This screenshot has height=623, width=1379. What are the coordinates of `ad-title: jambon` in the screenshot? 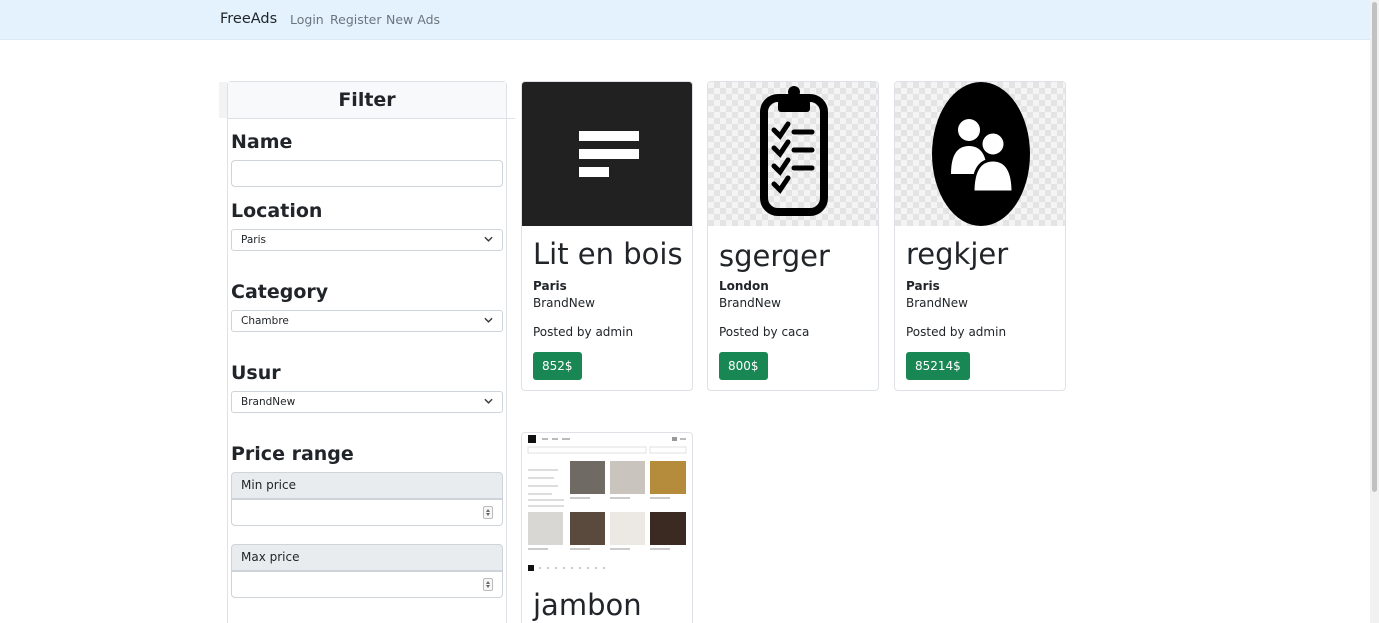 It's located at (587, 605).